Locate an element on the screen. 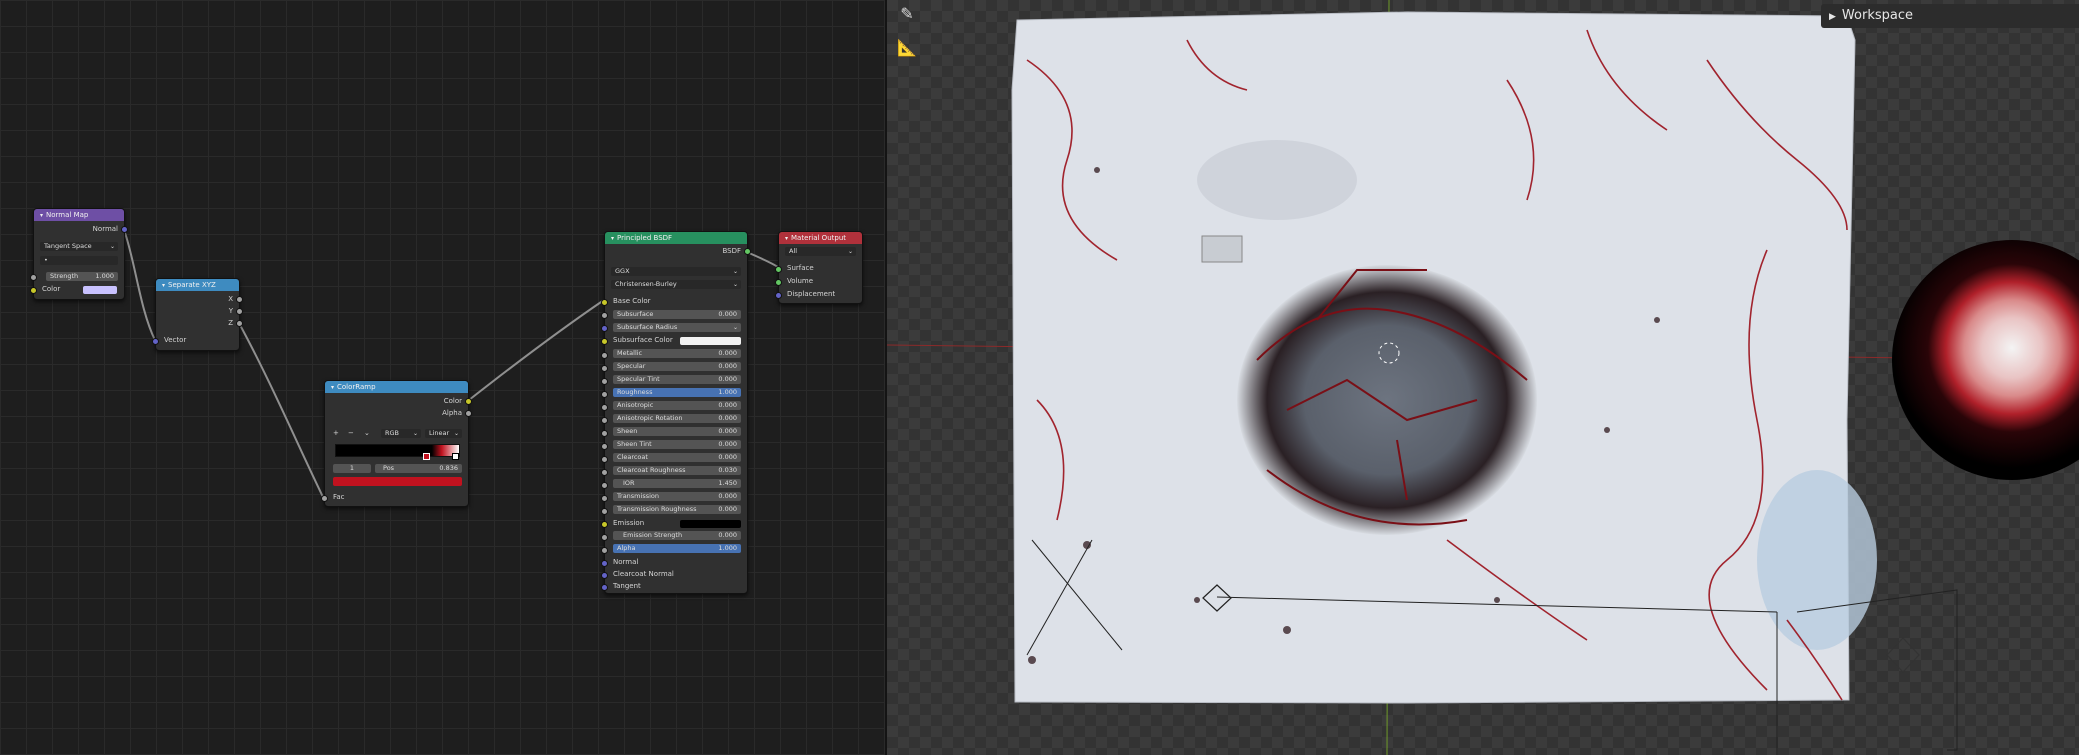  transmission-roughness-field: Transmission Roughness 0.000 is located at coordinates (677, 509).